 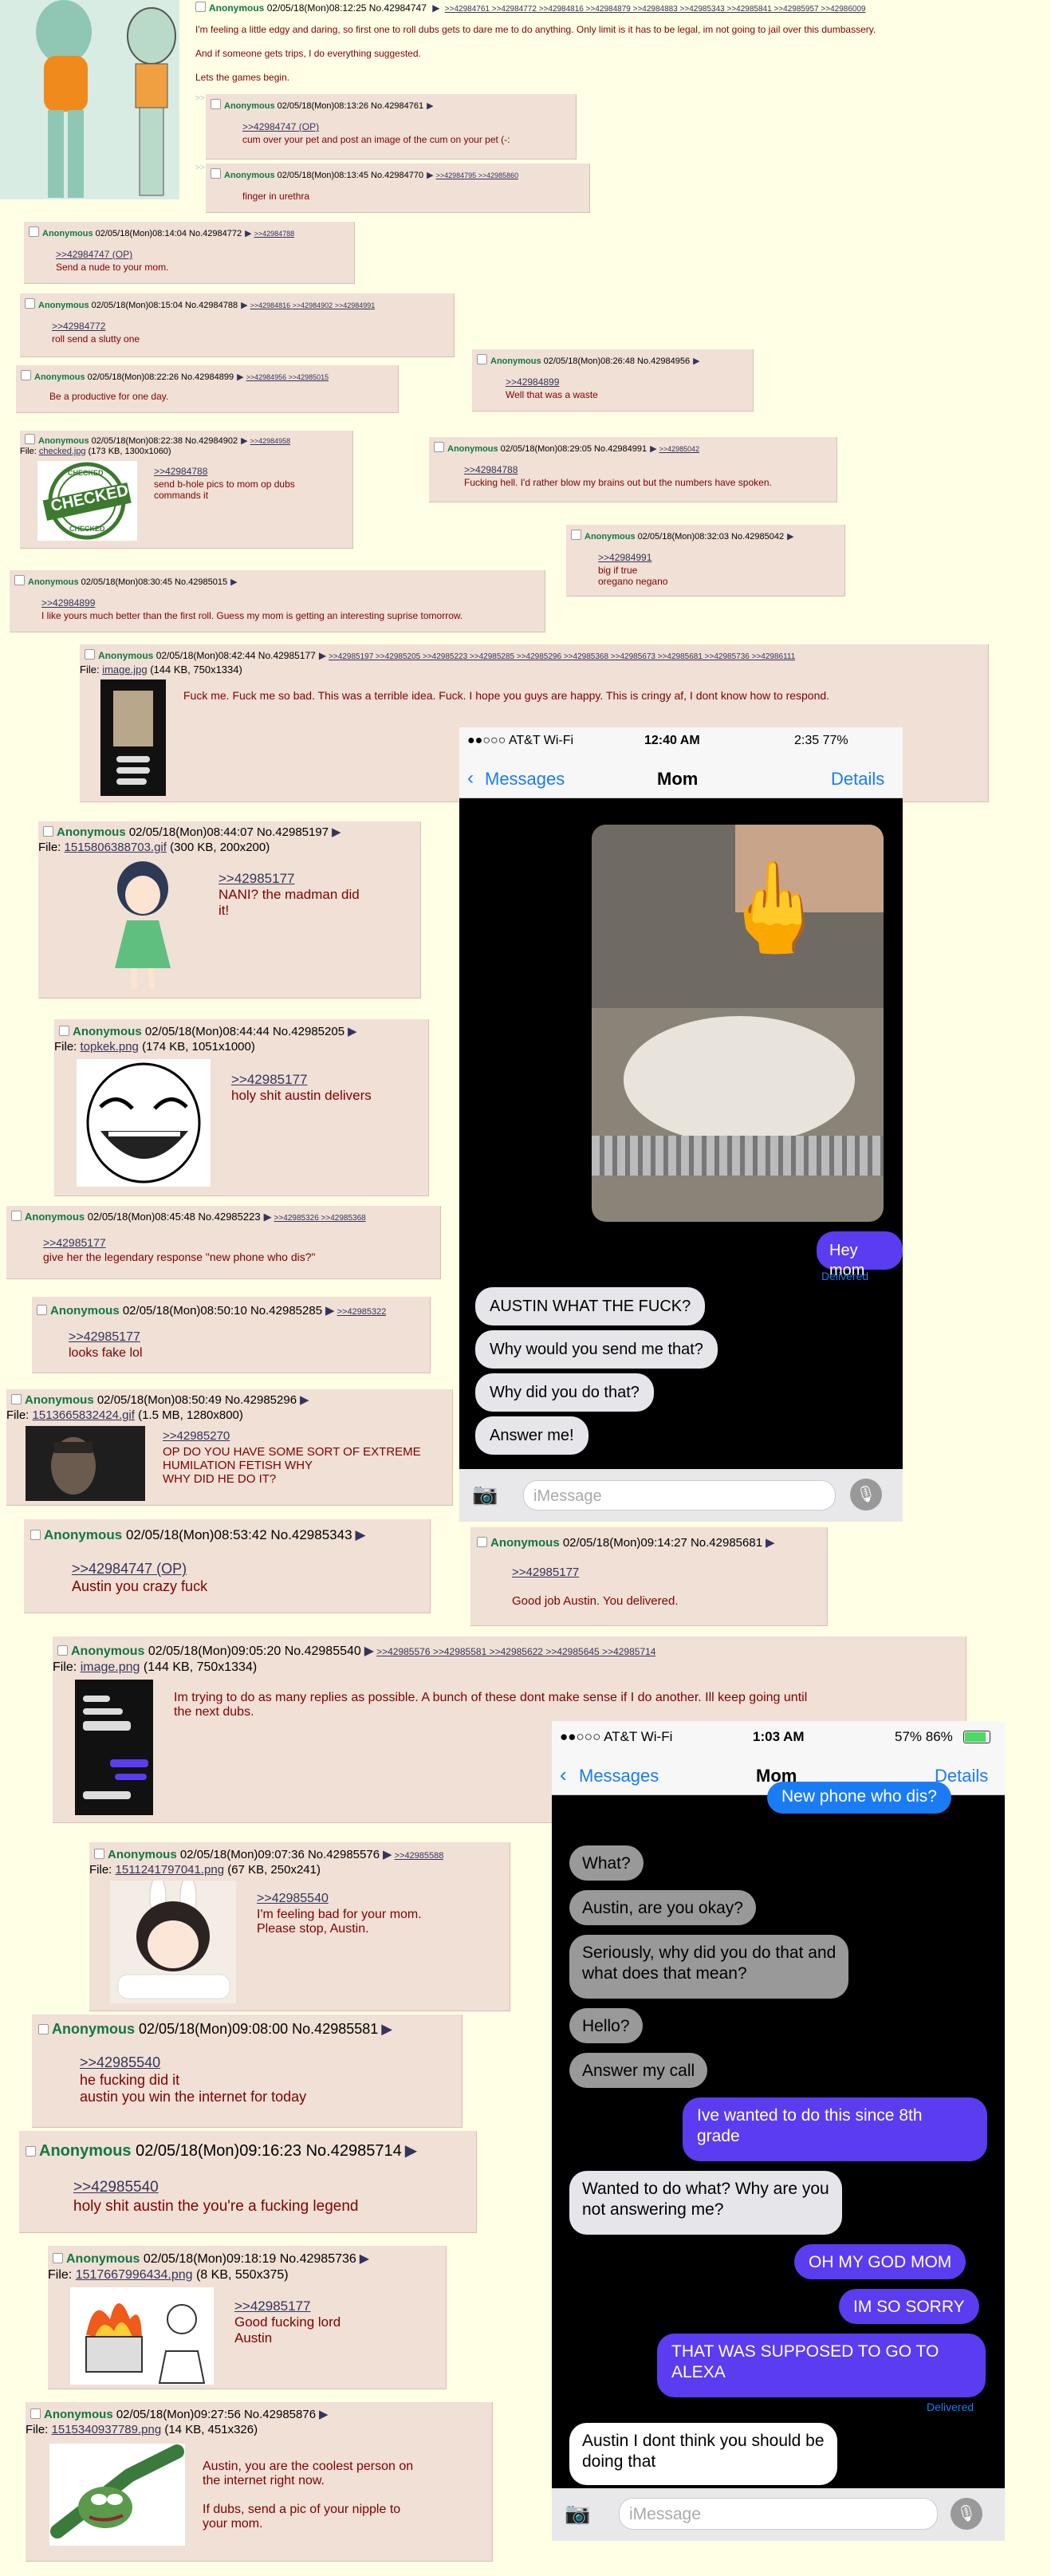 What do you see at coordinates (124, 670) in the screenshot?
I see `file-link: image.jpg` at bounding box center [124, 670].